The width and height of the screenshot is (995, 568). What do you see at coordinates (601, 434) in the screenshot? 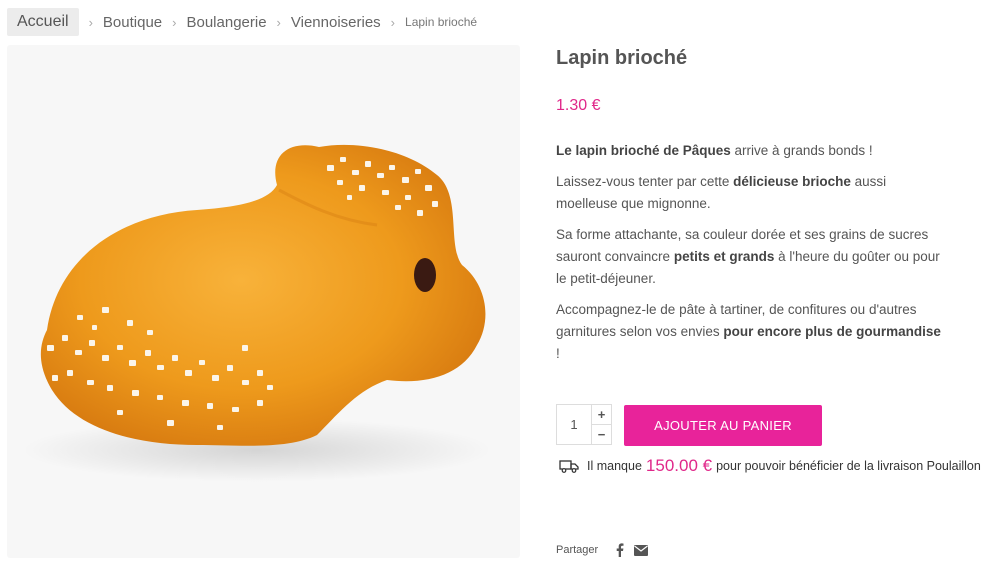
I see `quantity-decrease-button: −` at bounding box center [601, 434].